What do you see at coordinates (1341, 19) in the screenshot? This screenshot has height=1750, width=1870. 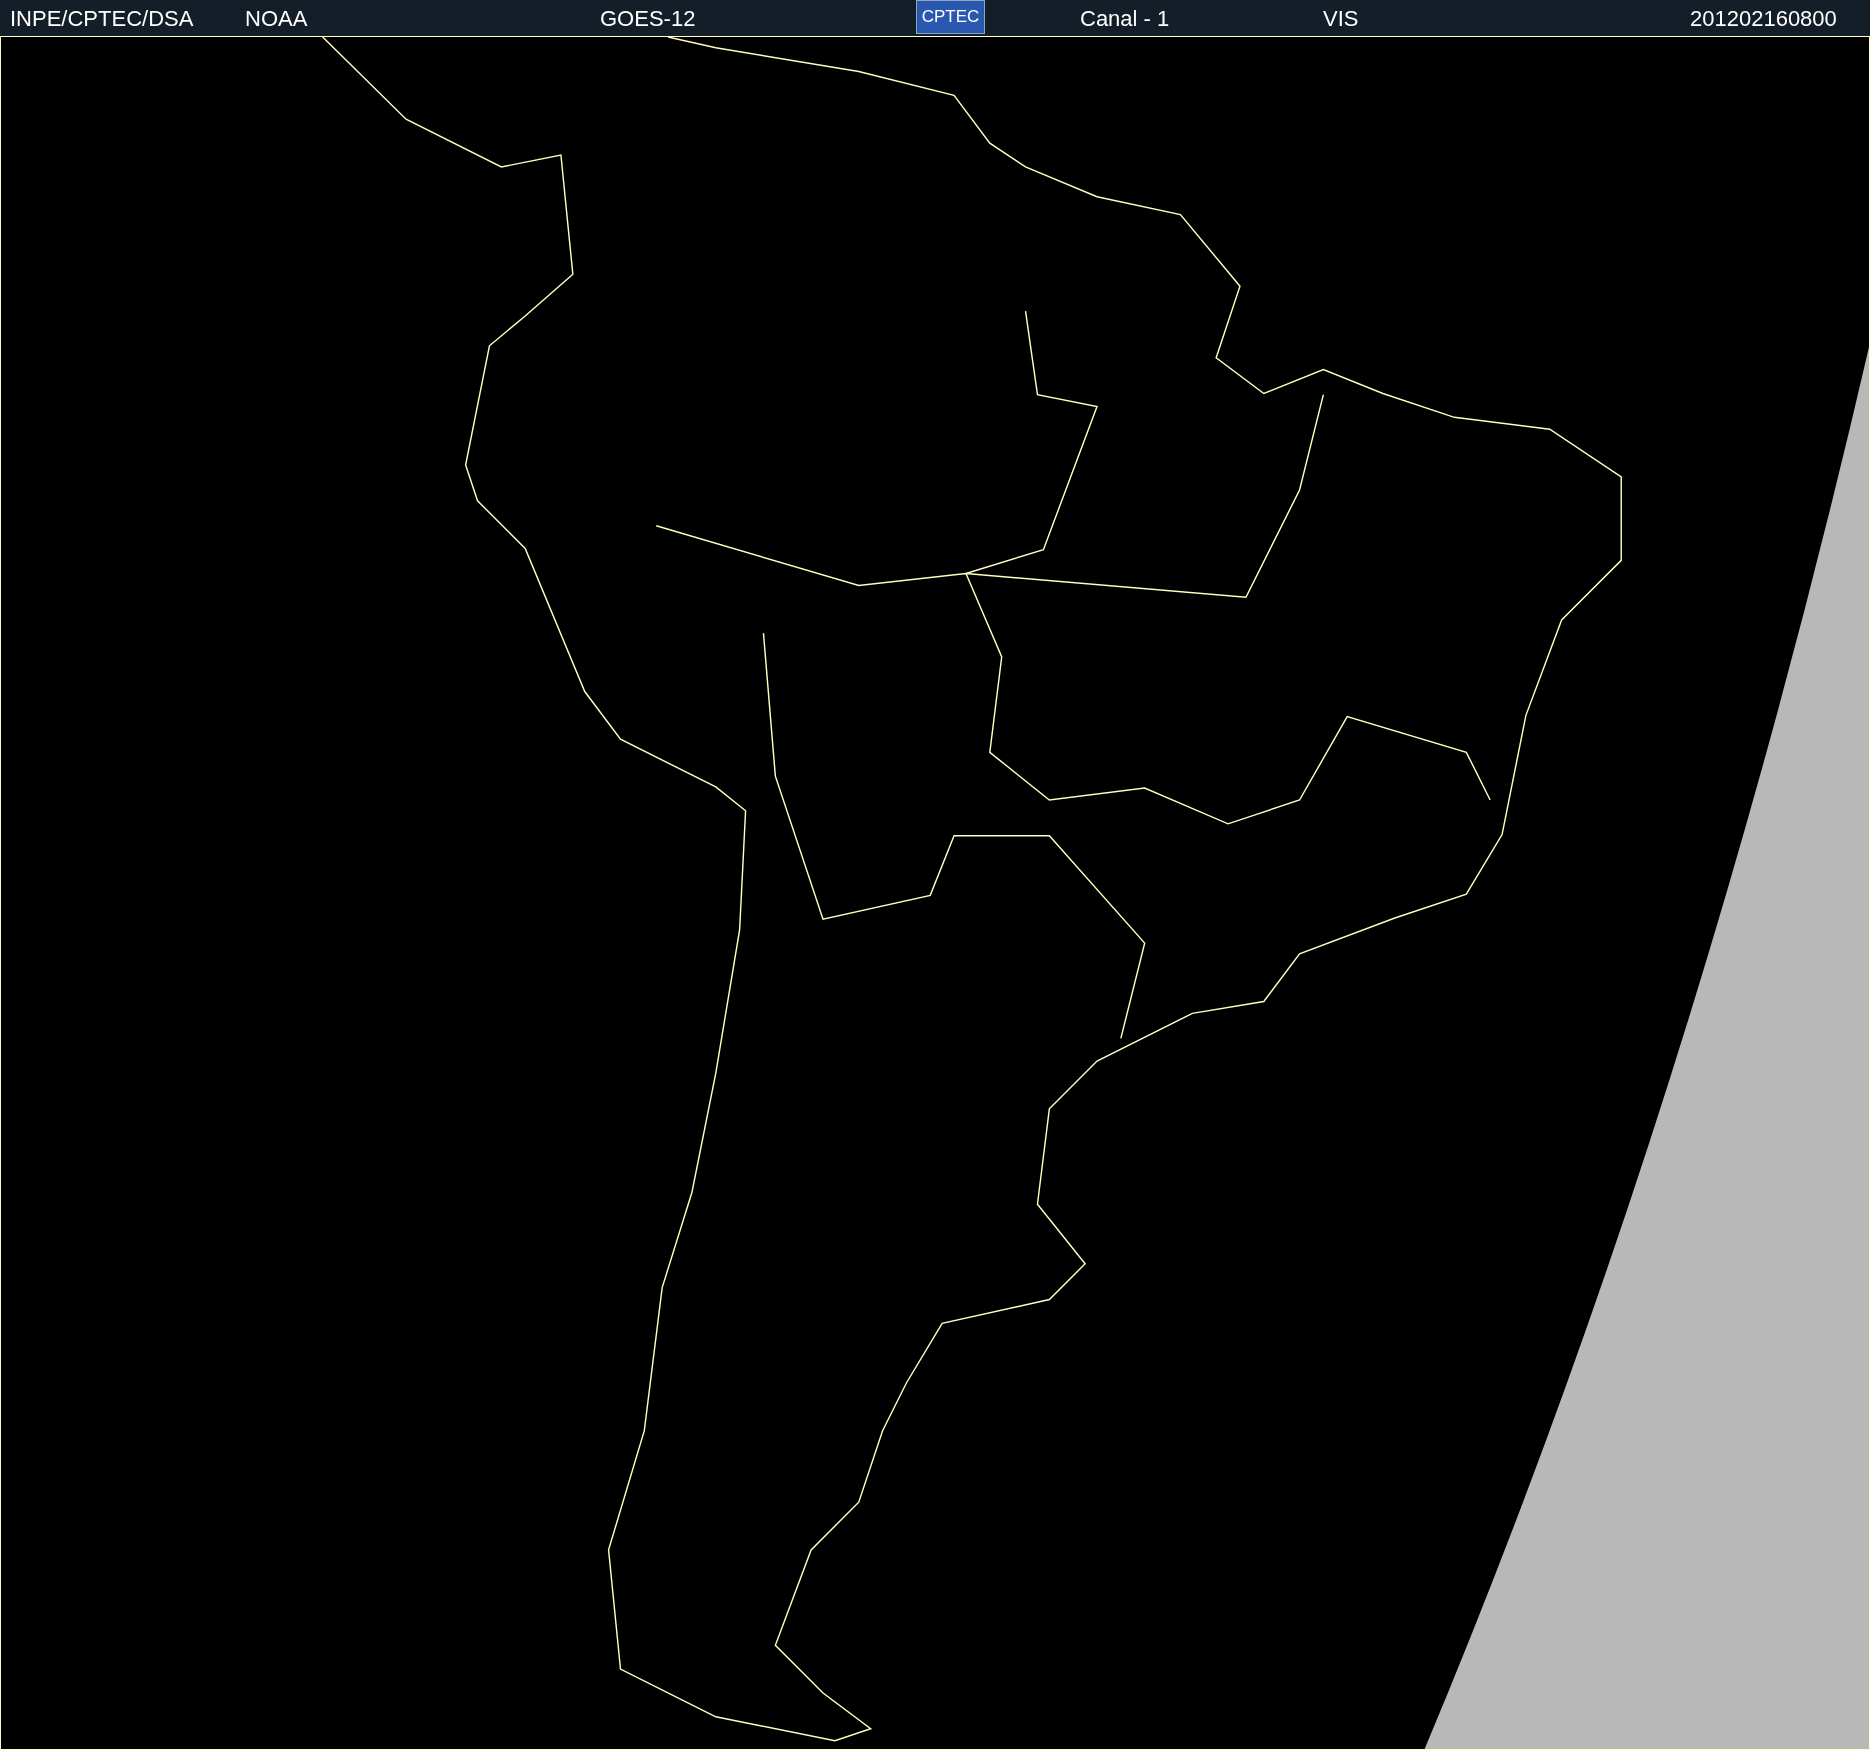 I see `header-label: VIS` at bounding box center [1341, 19].